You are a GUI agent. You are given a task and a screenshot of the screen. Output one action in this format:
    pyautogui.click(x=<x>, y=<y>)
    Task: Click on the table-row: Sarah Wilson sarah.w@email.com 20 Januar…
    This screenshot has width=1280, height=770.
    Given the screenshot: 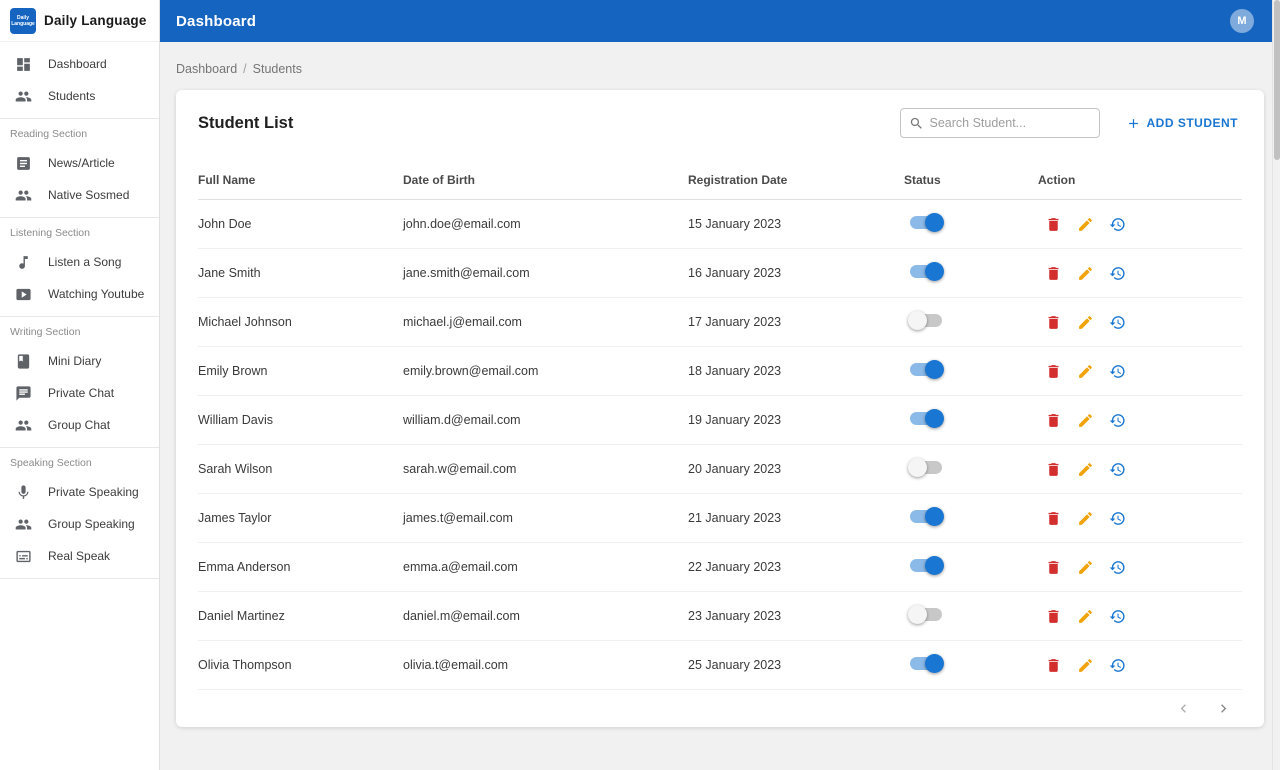 What is the action you would take?
    pyautogui.click(x=720, y=469)
    